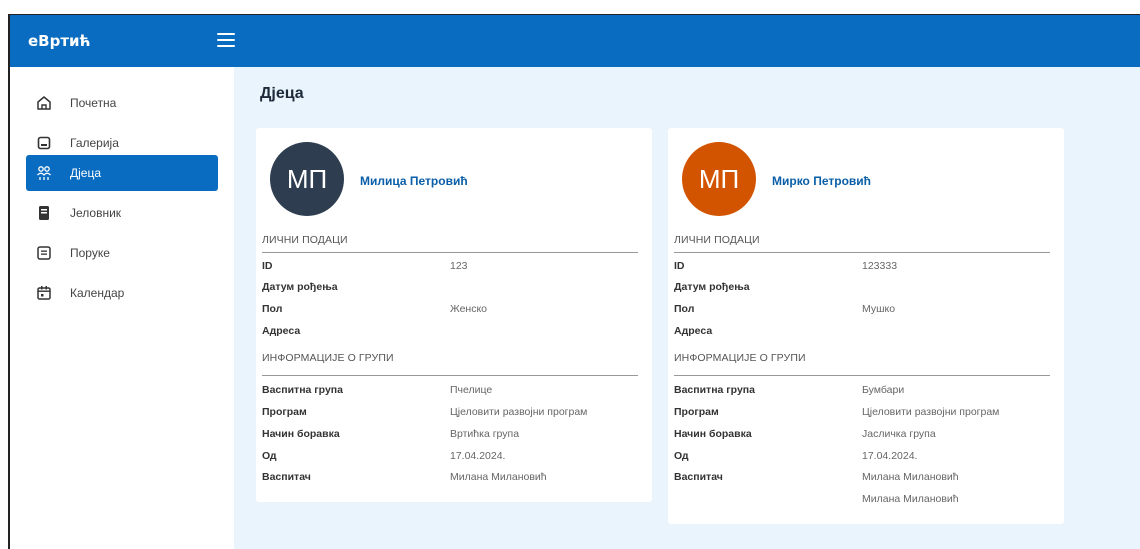  I want to click on sidebar-item-label: Поруке, so click(90, 253).